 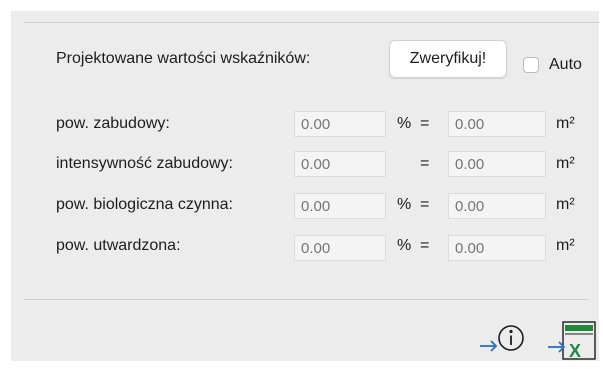 I want to click on info-button, so click(x=501, y=340).